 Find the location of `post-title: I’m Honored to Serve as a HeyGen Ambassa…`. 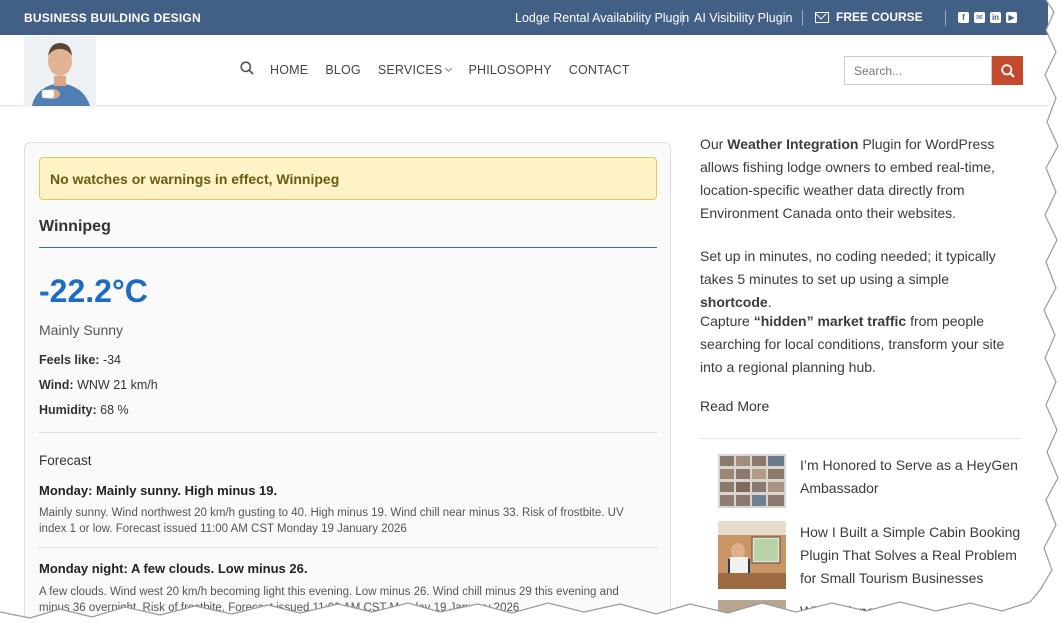

post-title: I’m Honored to Serve as a HeyGen Ambassa… is located at coordinates (914, 477).